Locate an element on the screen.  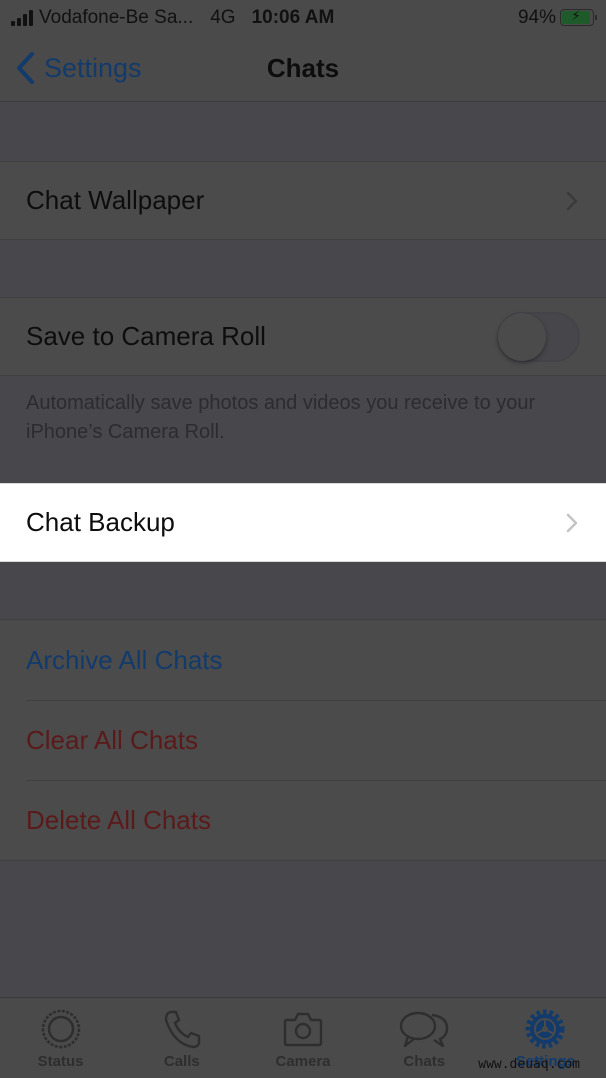
save-to-camera-roll-label: Save to Camera Roll is located at coordinates (146, 336).